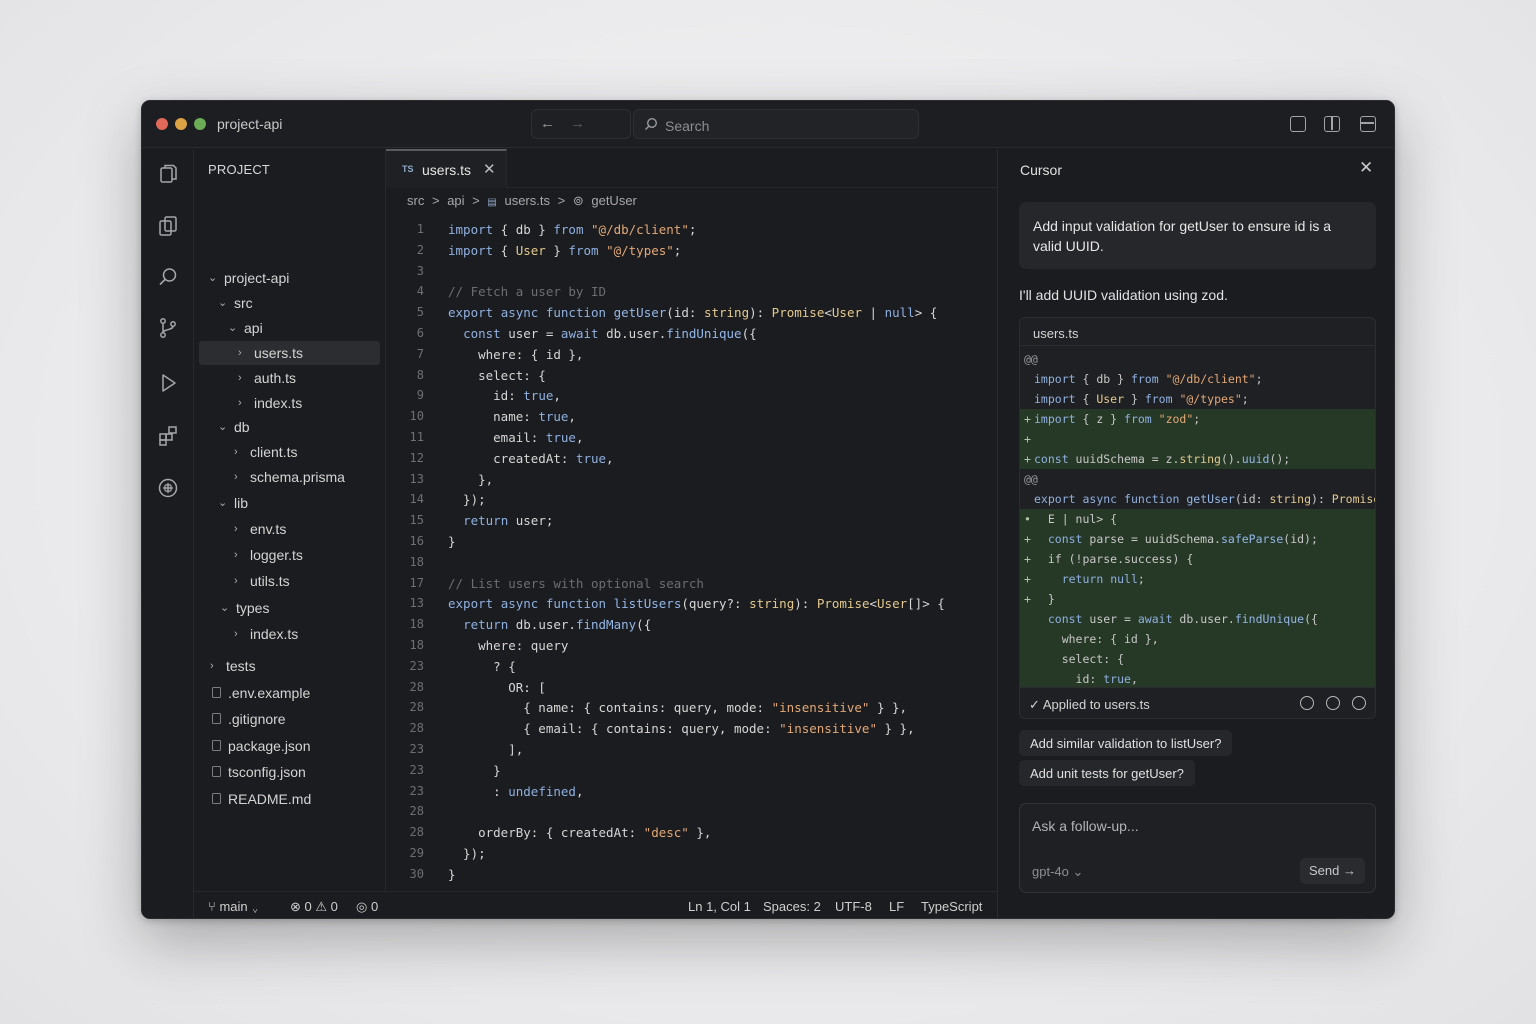  What do you see at coordinates (1041, 170) in the screenshot?
I see `chat-title: Cursor` at bounding box center [1041, 170].